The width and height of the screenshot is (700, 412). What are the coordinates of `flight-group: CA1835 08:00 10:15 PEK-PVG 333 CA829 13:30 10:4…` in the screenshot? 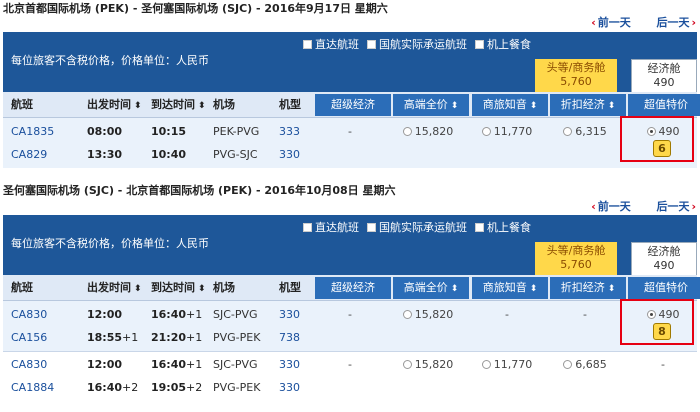 It's located at (350, 142).